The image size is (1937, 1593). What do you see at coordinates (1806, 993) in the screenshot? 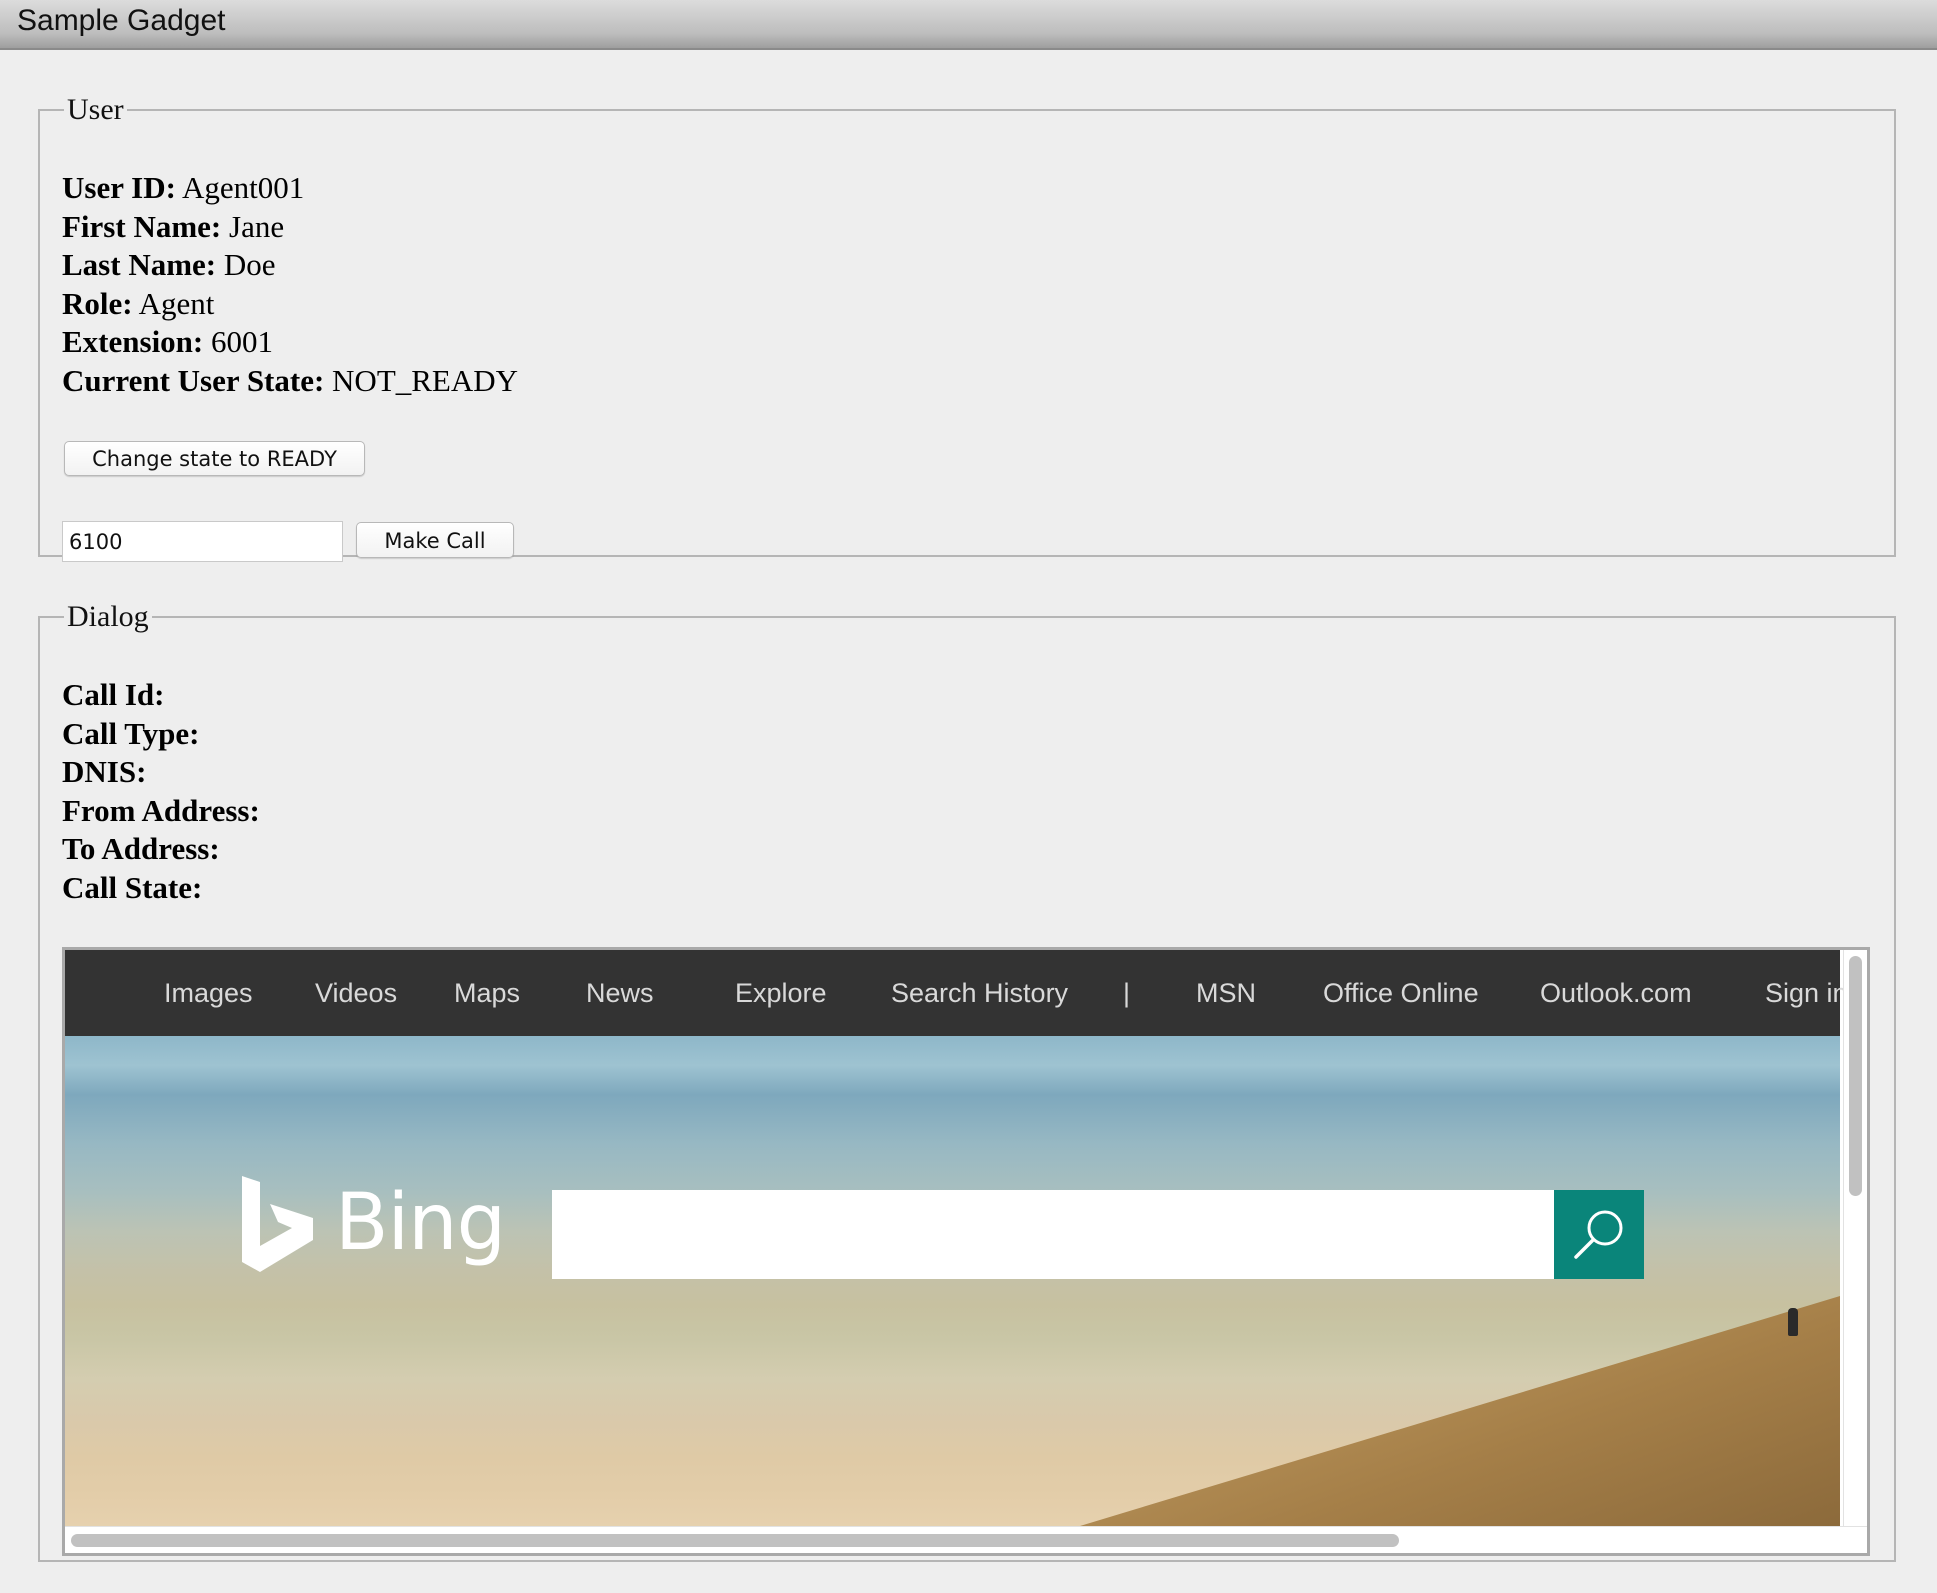
I see `nav-sign-in: Sign in` at bounding box center [1806, 993].